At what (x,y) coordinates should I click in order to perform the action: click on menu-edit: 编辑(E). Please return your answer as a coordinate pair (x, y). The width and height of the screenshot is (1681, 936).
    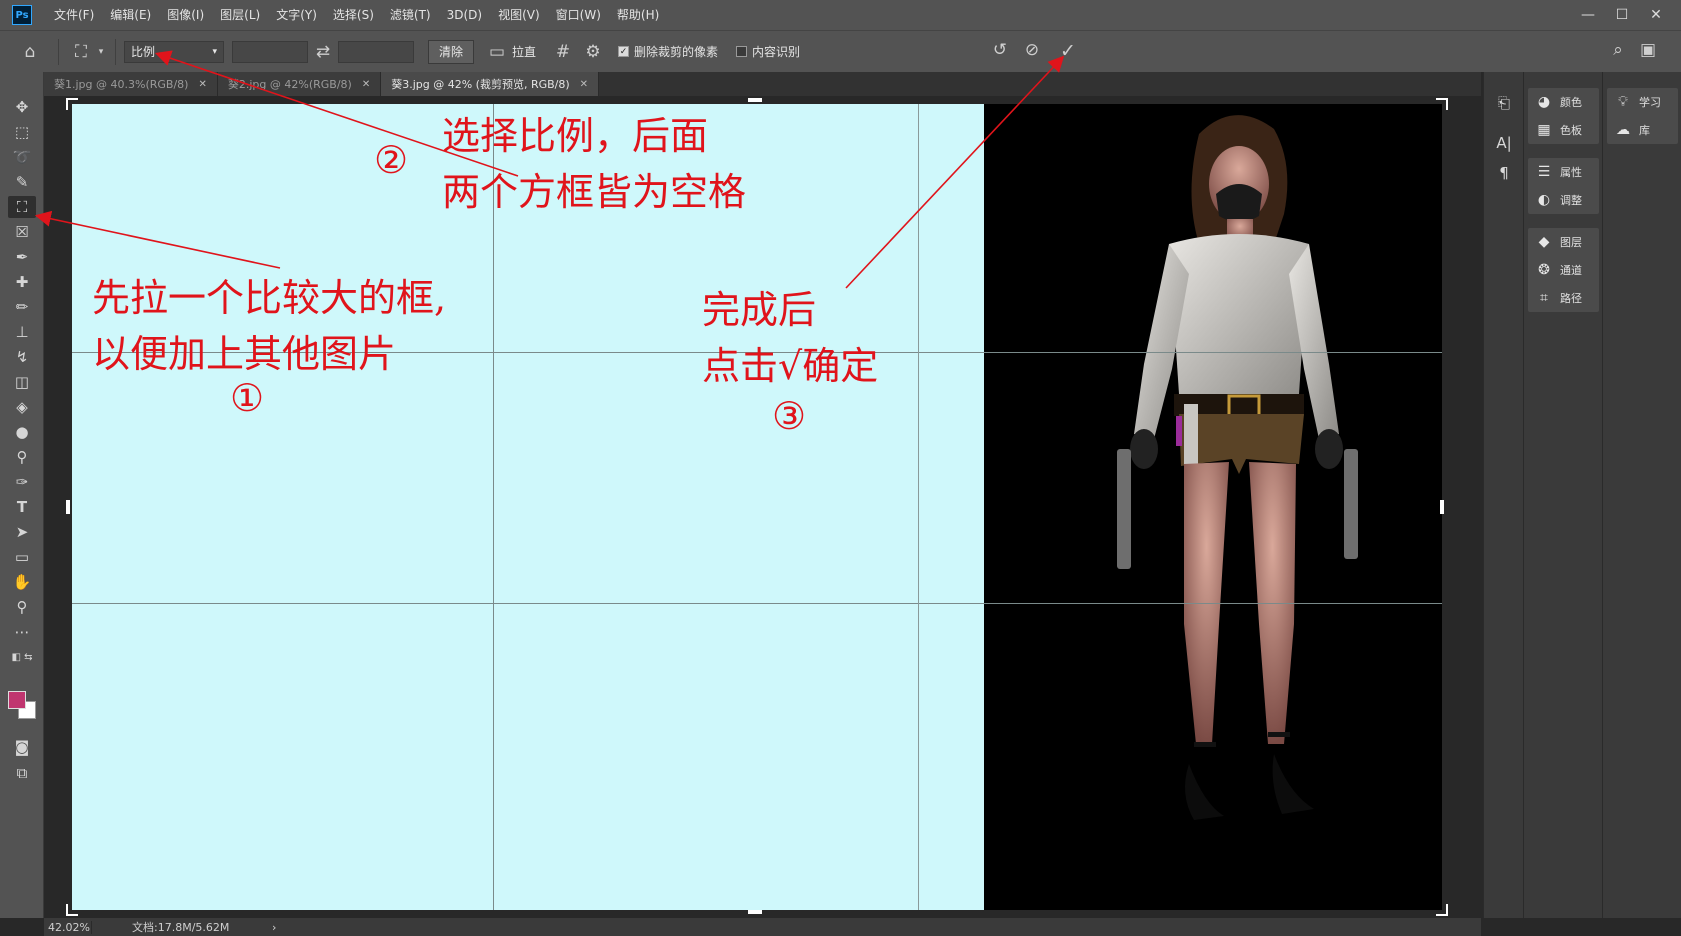
    Looking at the image, I should click on (130, 15).